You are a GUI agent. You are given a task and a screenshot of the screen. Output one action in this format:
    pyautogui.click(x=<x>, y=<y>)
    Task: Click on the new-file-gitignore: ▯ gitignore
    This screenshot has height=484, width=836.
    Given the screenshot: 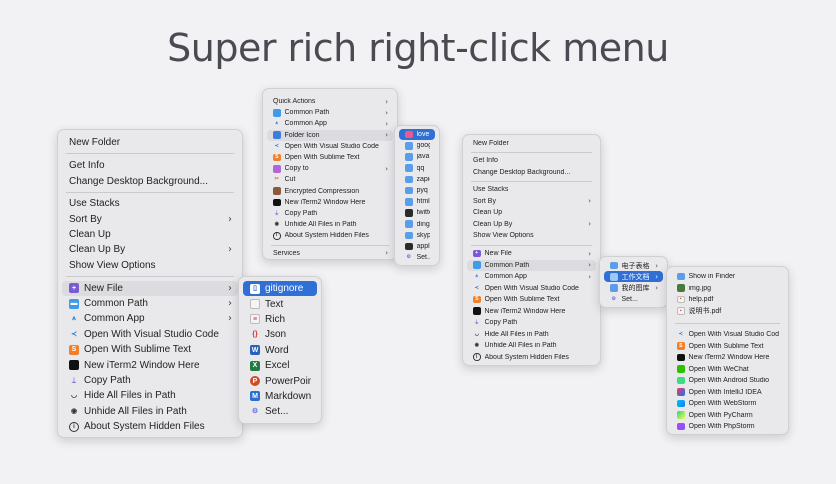 What is the action you would take?
    pyautogui.click(x=280, y=289)
    